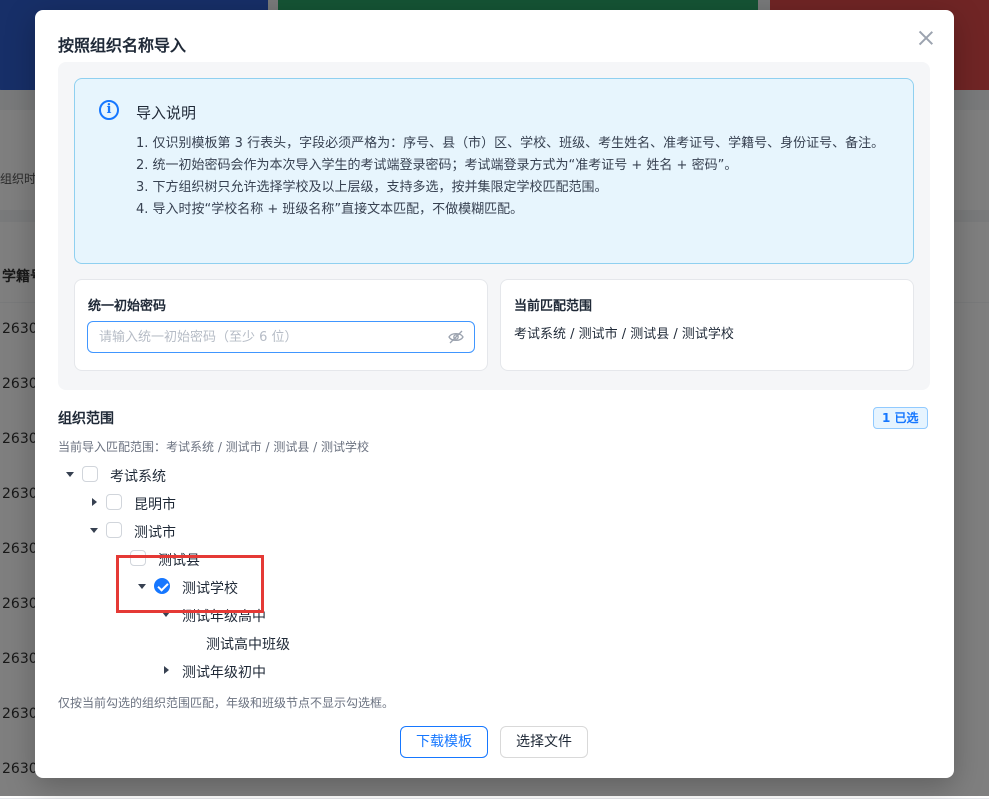 This screenshot has width=989, height=799. I want to click on org-scope-subtitle: 当前导入匹配范围：考试系统 / 测试市 / 测试县 / 测试学校, so click(214, 447).